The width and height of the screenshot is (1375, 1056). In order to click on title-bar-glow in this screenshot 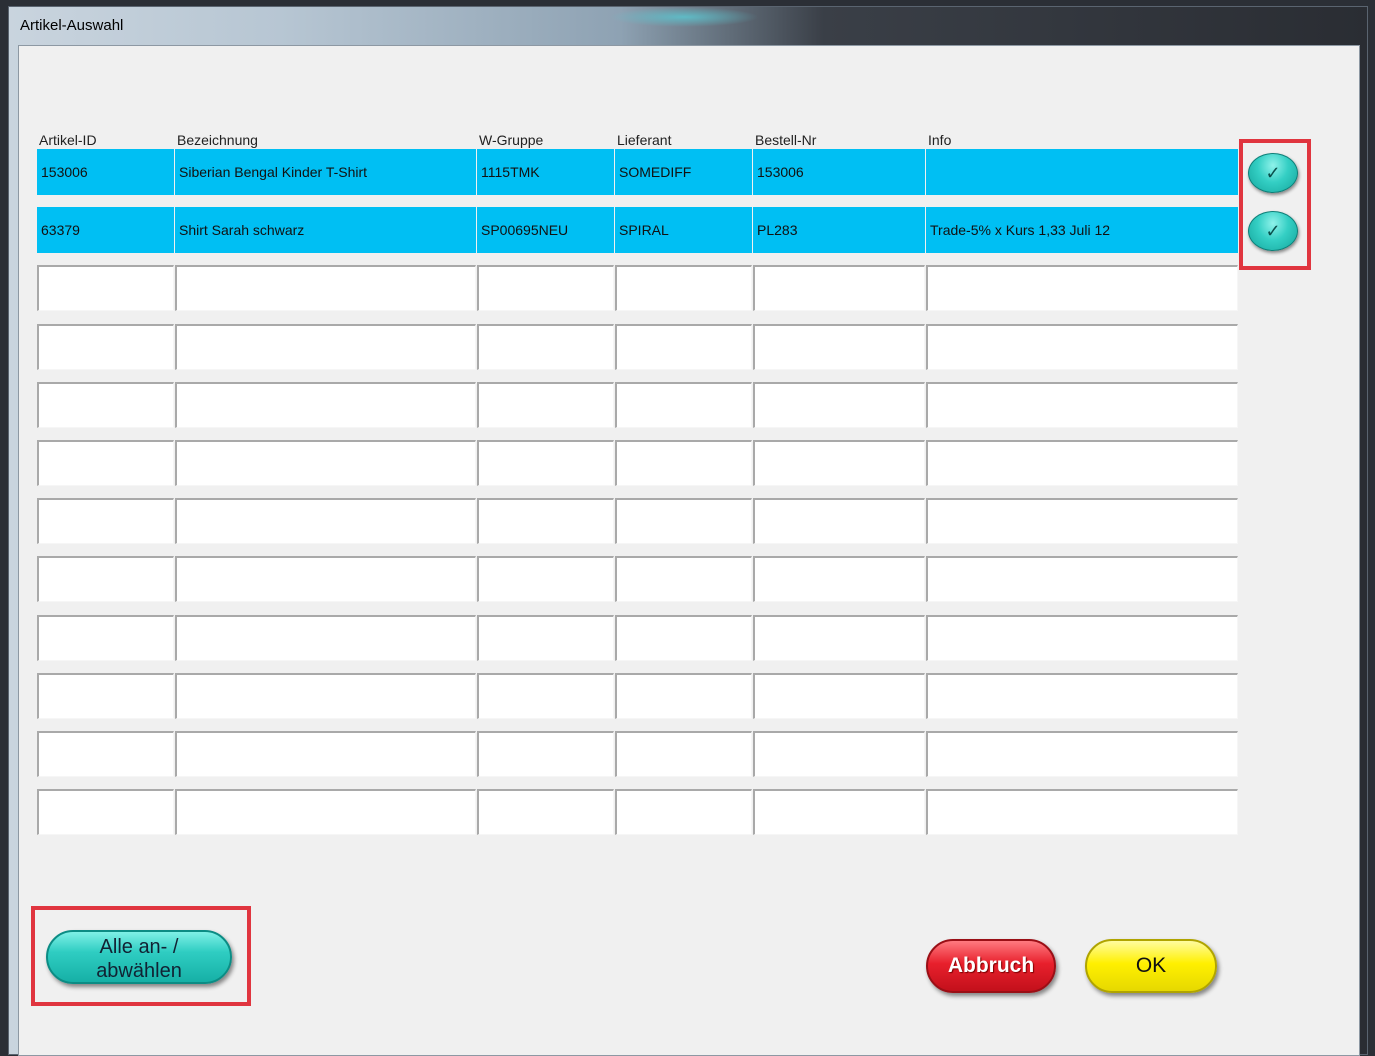, I will do `click(684, 17)`.